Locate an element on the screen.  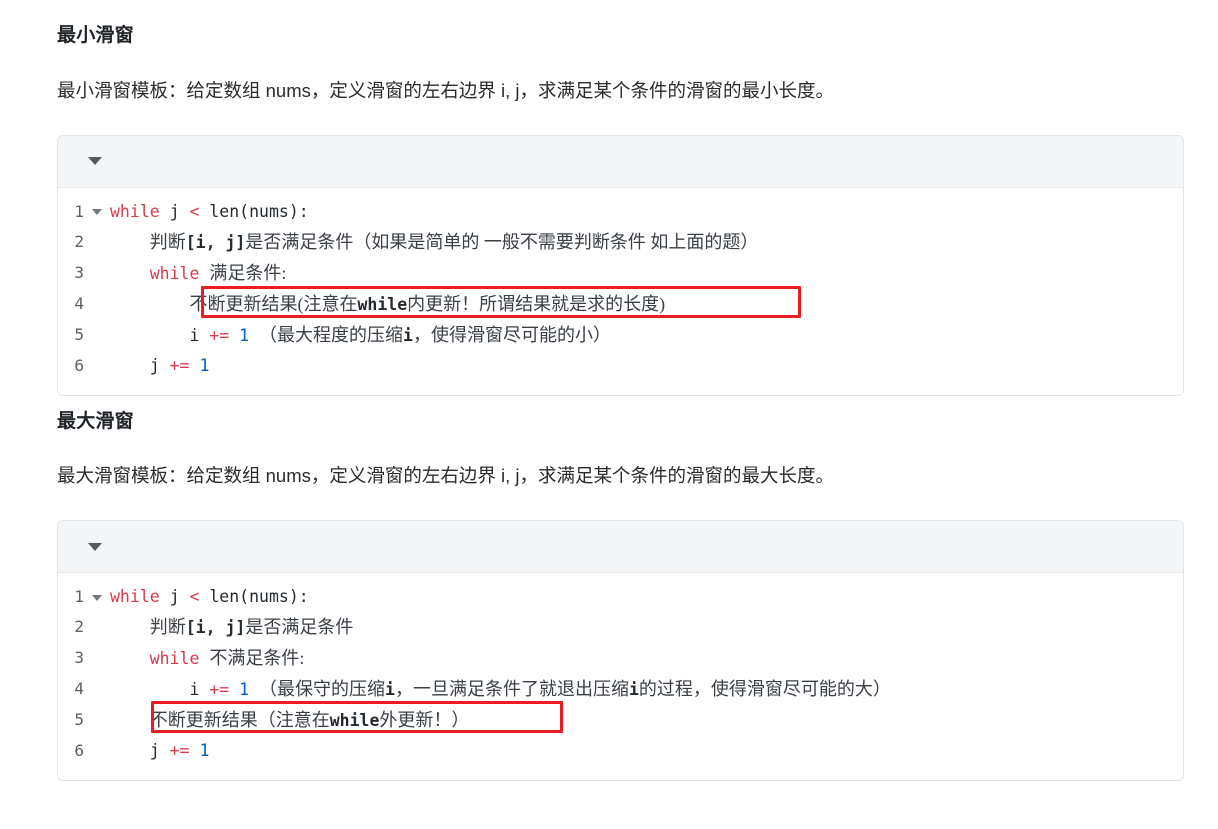
code-line: 5 i += 1 （最大程度的压缩i，使得滑窗尽可能的小） is located at coordinates (620, 335).